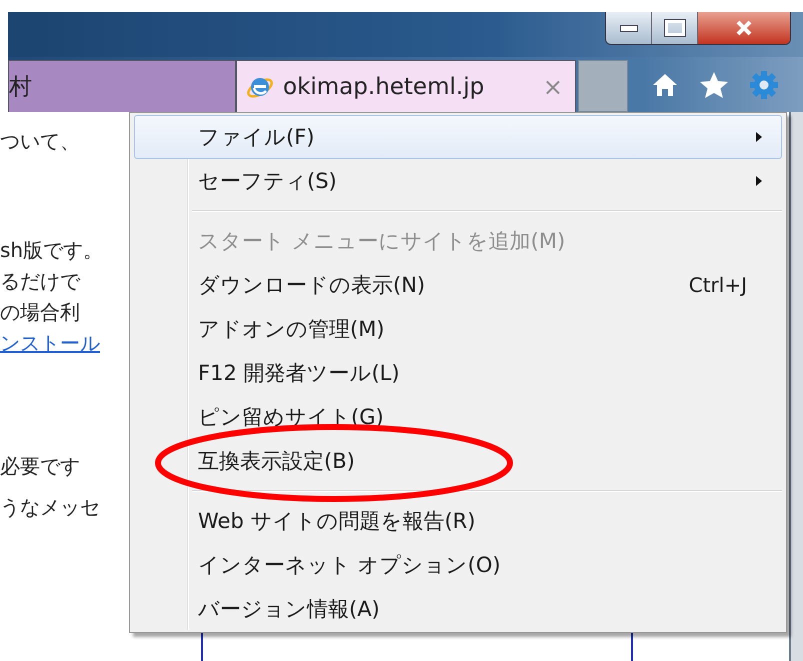  I want to click on page-link: ンストール, so click(50, 343).